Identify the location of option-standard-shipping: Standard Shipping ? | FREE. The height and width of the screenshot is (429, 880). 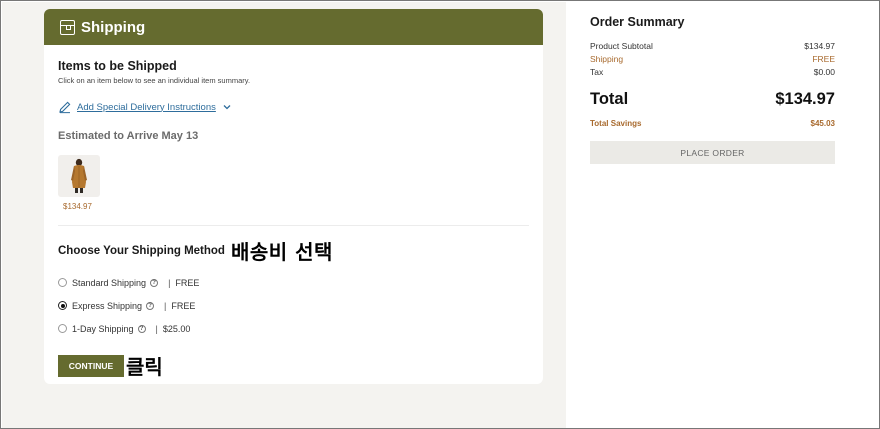
(293, 282).